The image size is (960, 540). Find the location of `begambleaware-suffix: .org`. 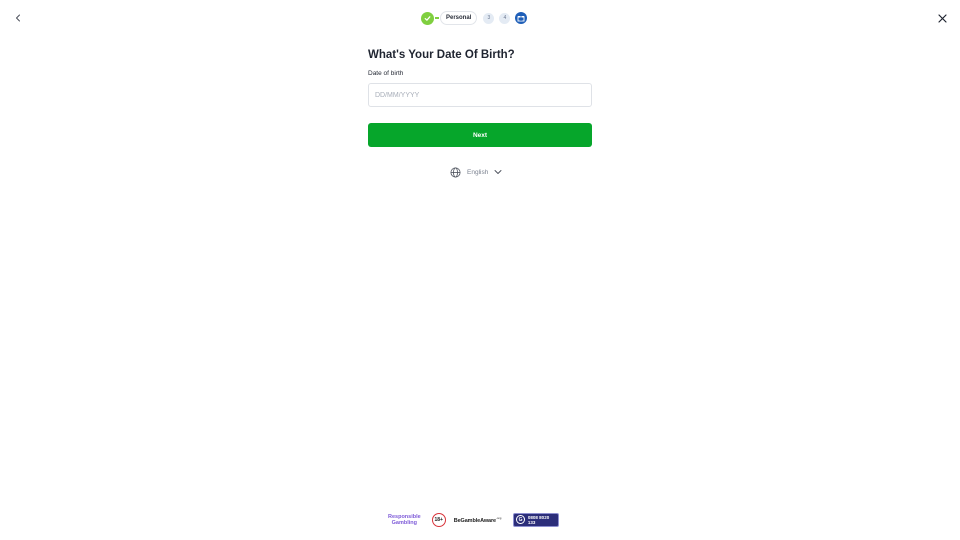

begambleaware-suffix: .org is located at coordinates (499, 517).